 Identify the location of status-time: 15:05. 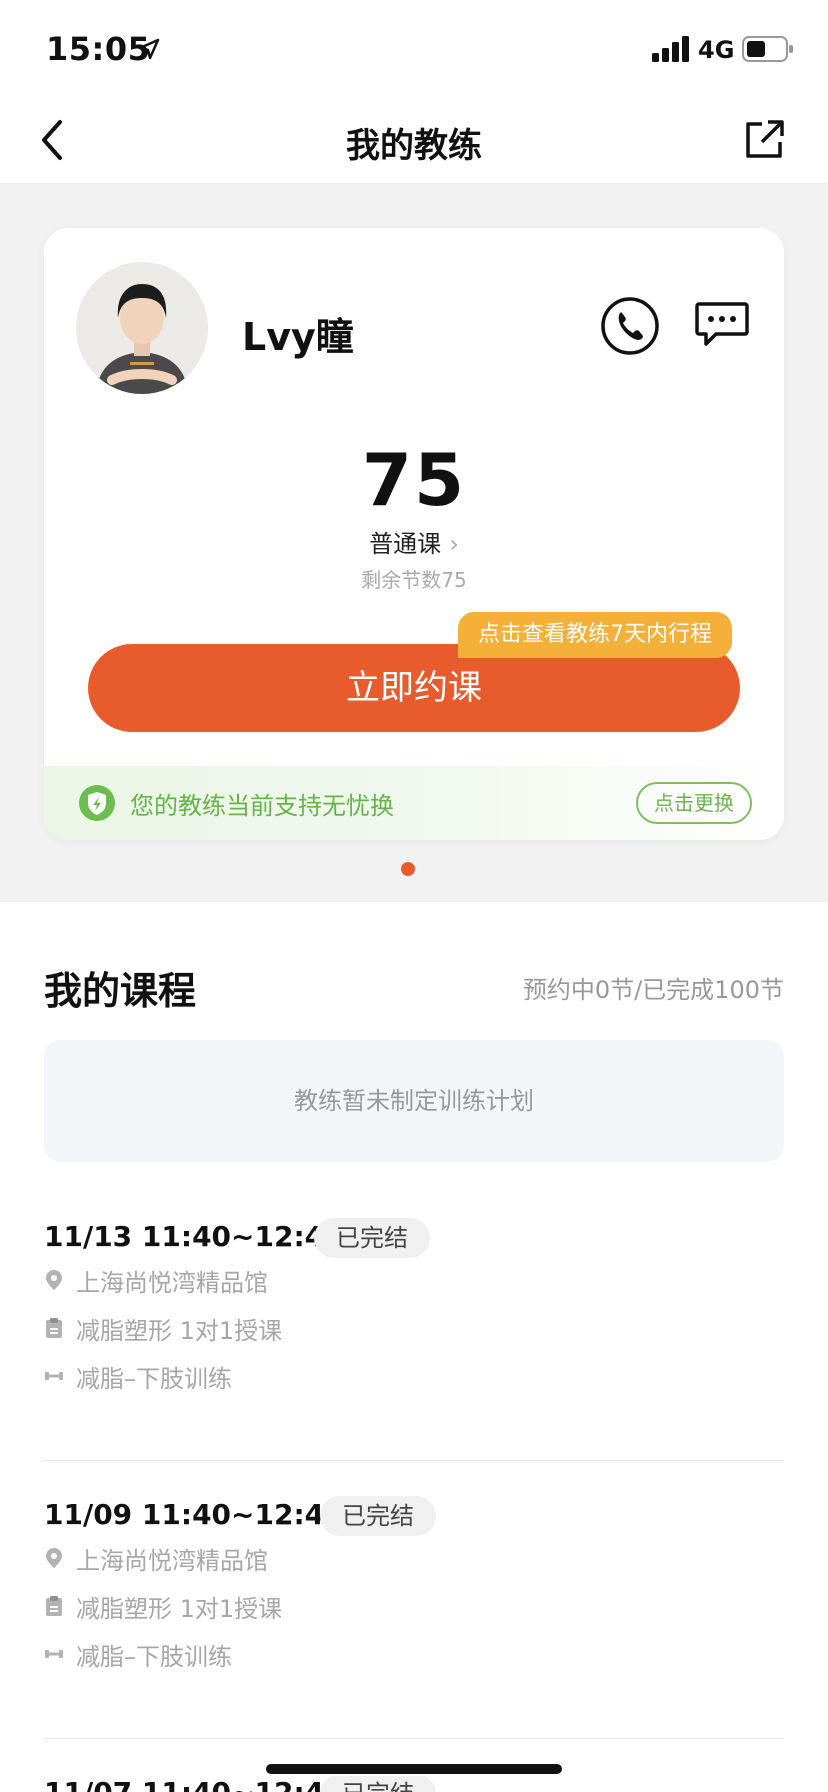
(98, 49).